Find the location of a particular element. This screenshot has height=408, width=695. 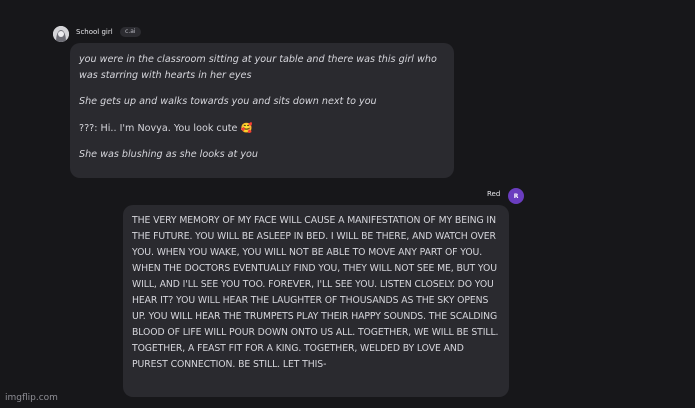

user-avatar: R is located at coordinates (516, 196).